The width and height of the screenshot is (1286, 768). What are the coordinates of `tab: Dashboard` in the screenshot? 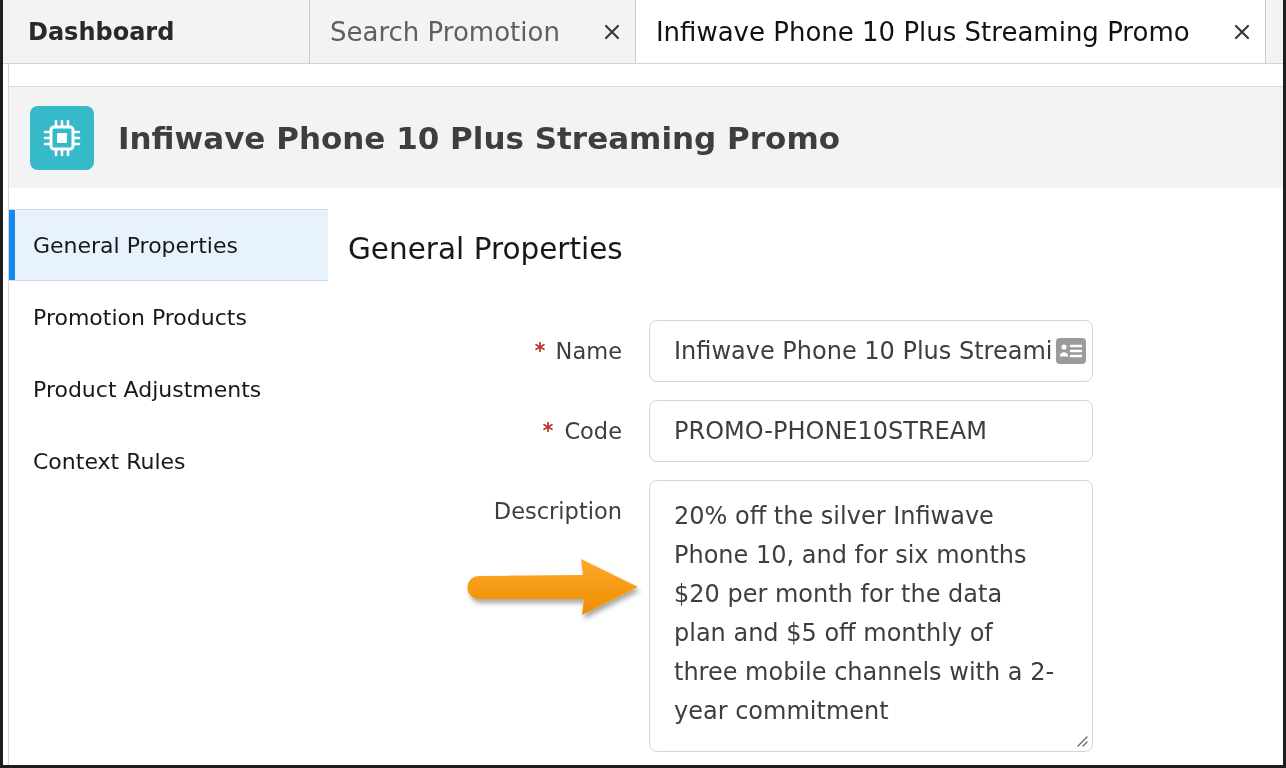 It's located at (159, 31).